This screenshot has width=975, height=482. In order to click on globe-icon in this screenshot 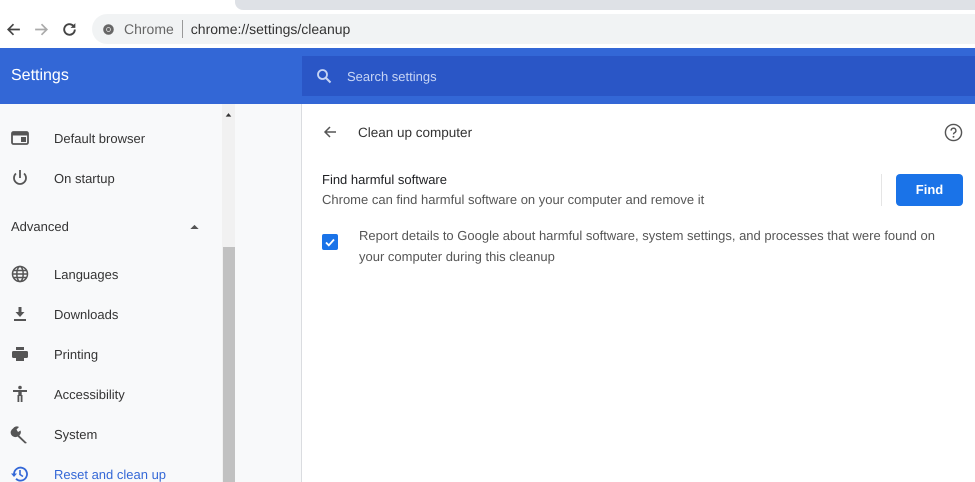, I will do `click(20, 274)`.